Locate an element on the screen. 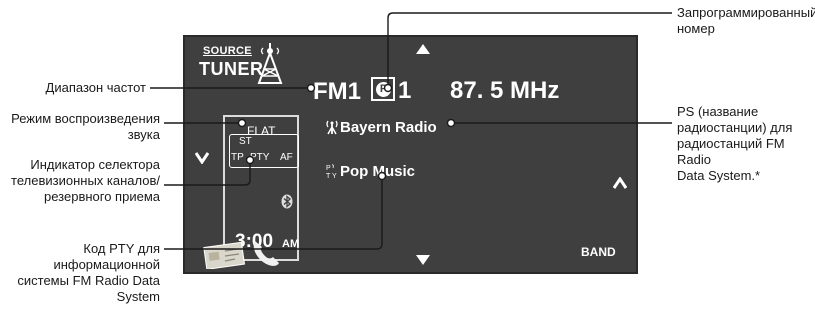 This screenshot has height=322, width=815. chevron-right-icon is located at coordinates (620, 183).